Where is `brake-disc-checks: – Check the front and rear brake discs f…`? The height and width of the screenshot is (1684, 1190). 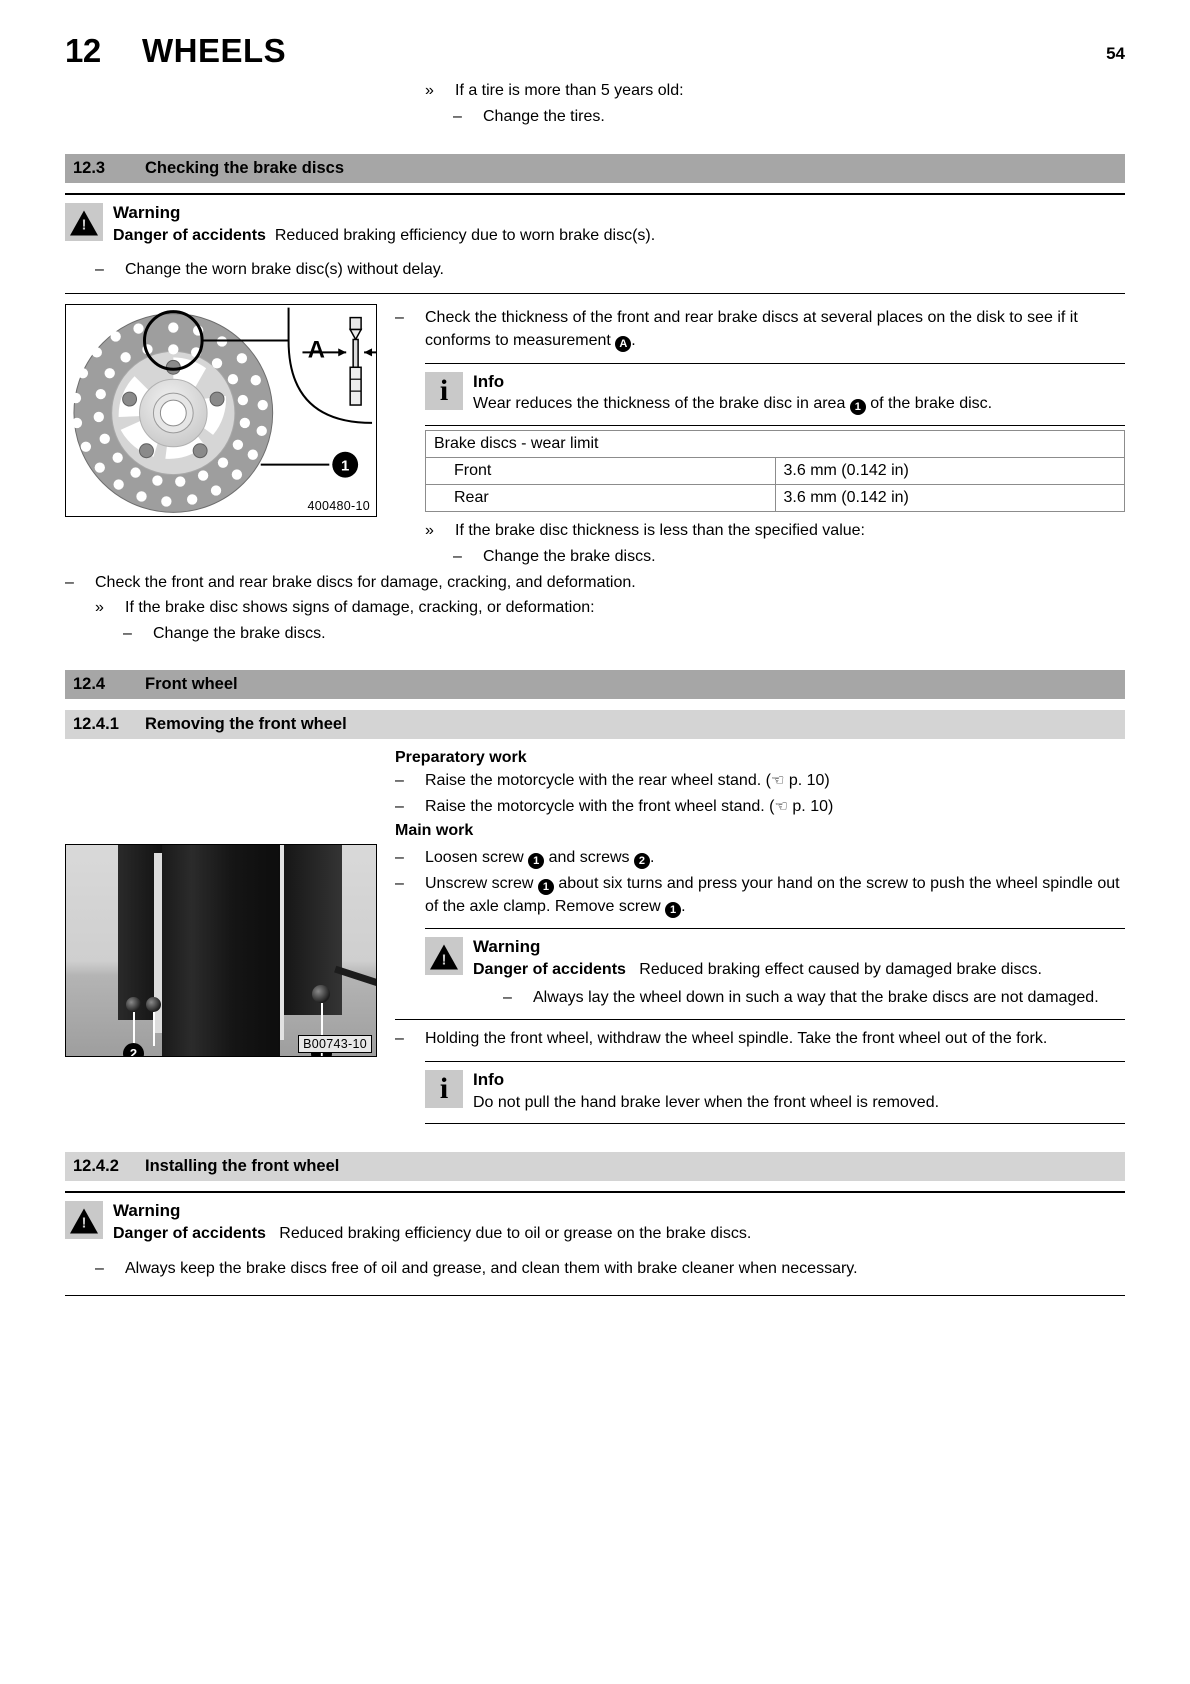
brake-disc-checks: – Check the front and rear brake discs f… is located at coordinates (595, 609).